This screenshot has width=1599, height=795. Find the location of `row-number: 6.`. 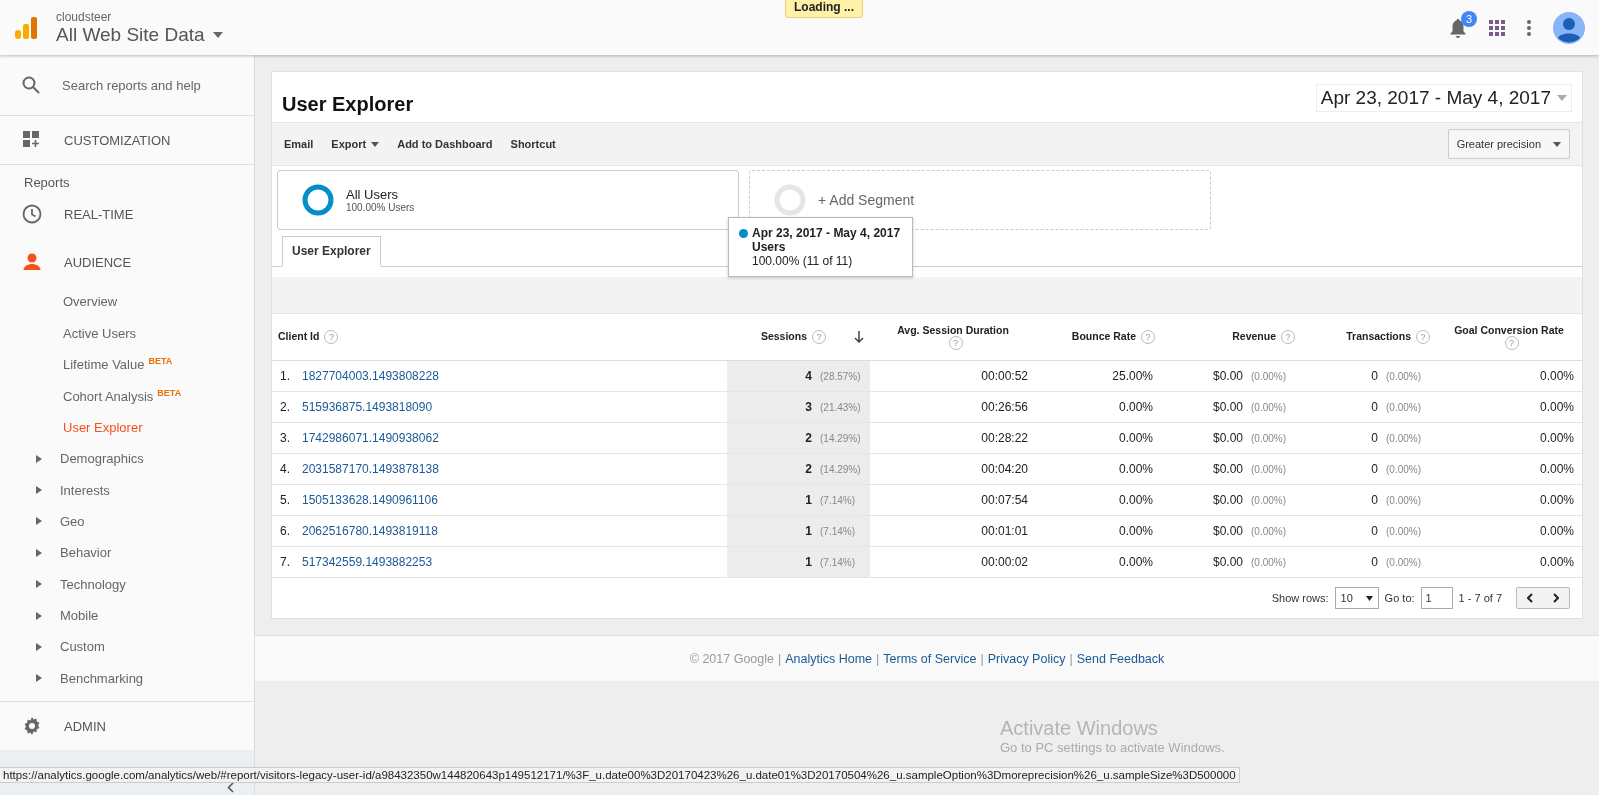

row-number: 6. is located at coordinates (285, 531).